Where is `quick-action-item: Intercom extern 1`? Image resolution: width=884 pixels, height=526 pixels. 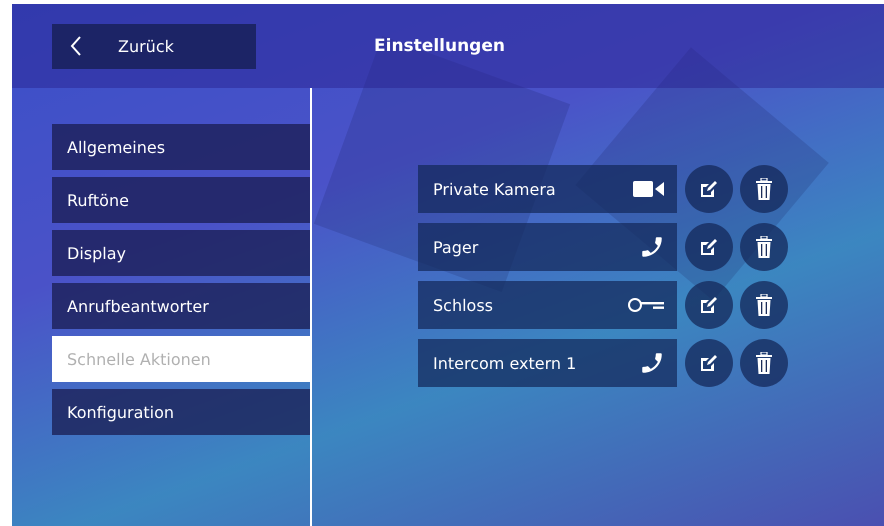 quick-action-item: Intercom extern 1 is located at coordinates (547, 363).